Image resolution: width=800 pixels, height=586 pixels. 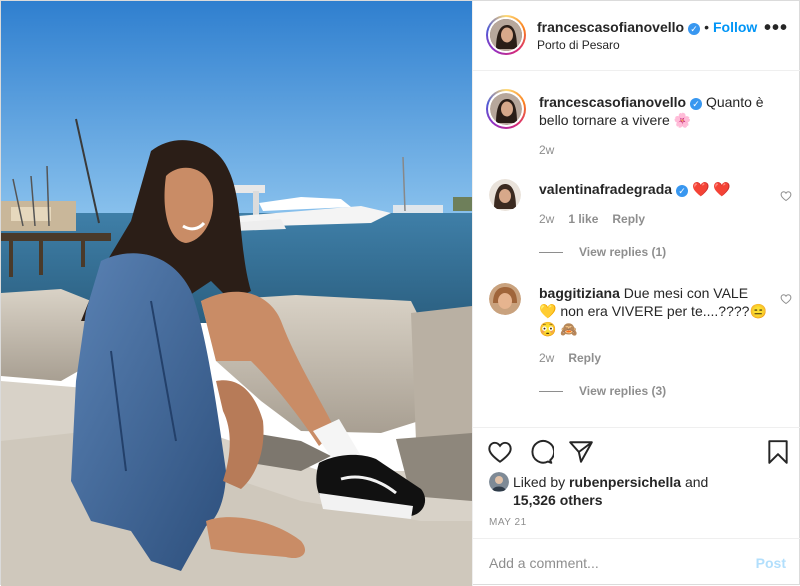 I want to click on header-title-row: francescasofianovello ✓ • Follow, so click(x=647, y=27).